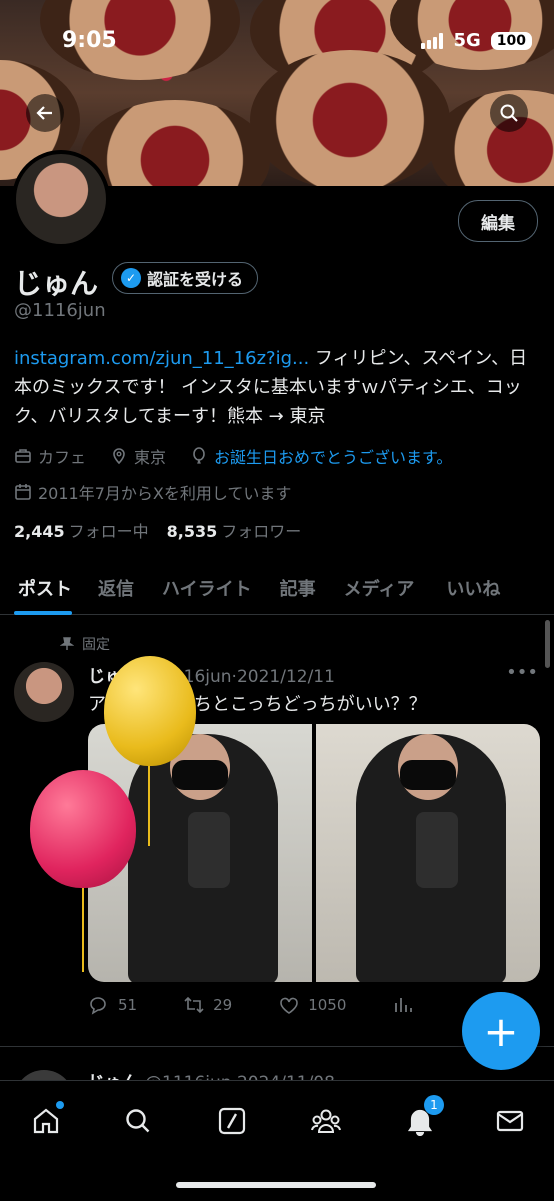 Image resolution: width=554 pixels, height=1201 pixels. Describe the element at coordinates (195, 279) in the screenshot. I see `get-verified-label: 認証を受ける` at that location.